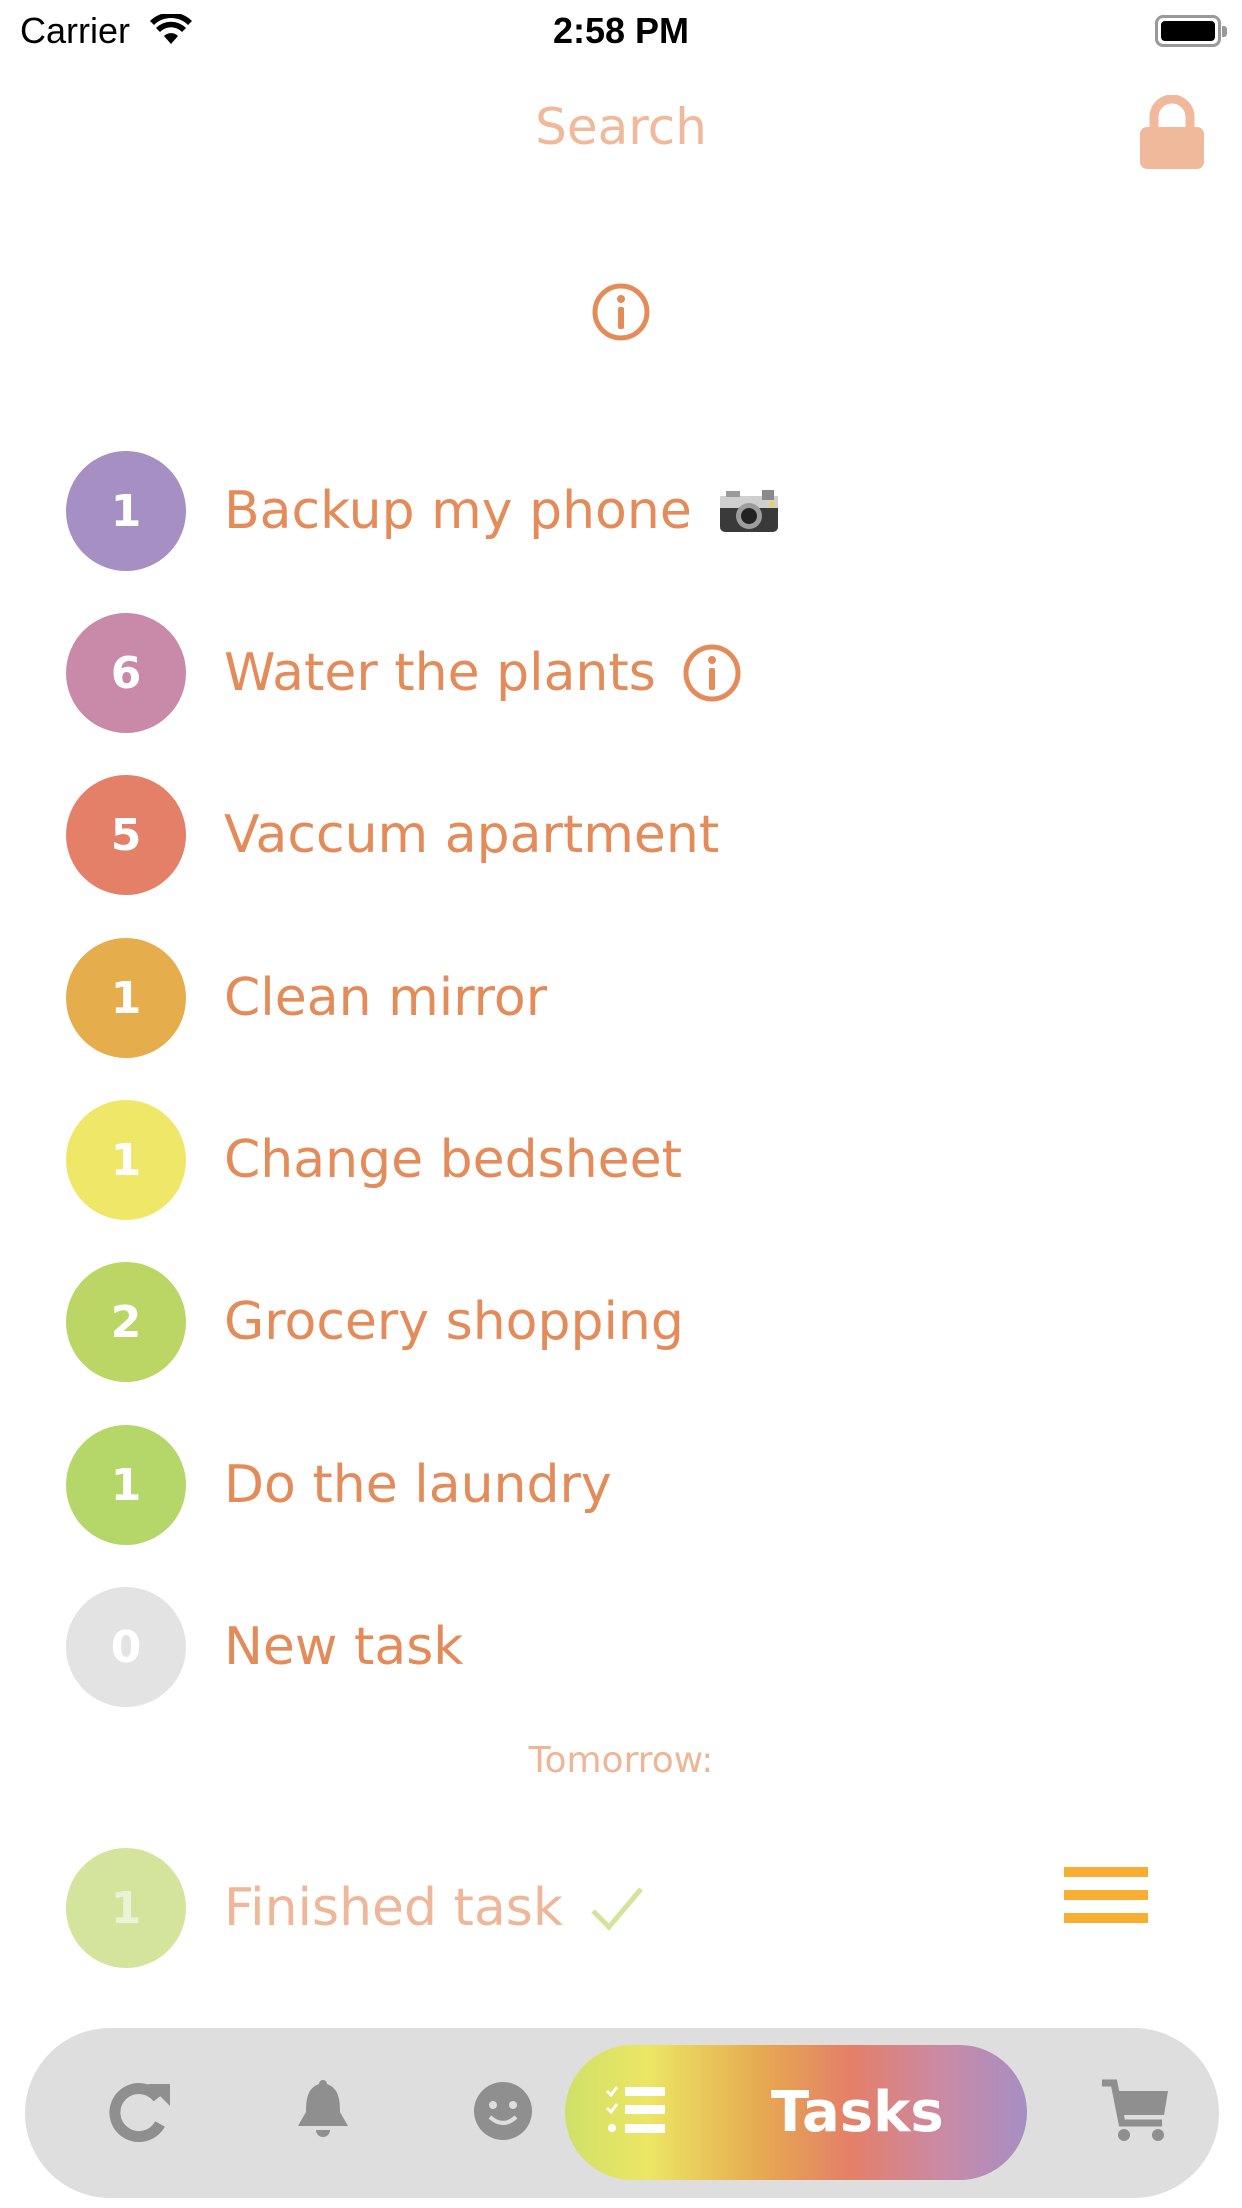 This screenshot has height=2208, width=1242. What do you see at coordinates (1191, 31) in the screenshot?
I see `battery-icon` at bounding box center [1191, 31].